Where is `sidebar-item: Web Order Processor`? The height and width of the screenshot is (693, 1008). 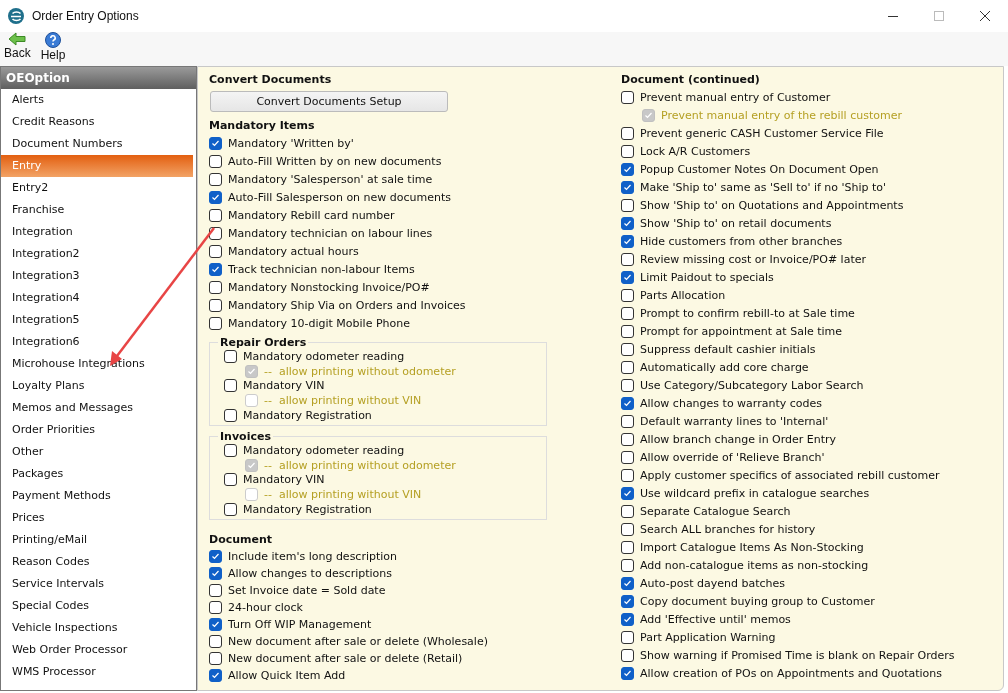
sidebar-item: Web Order Processor is located at coordinates (97, 650).